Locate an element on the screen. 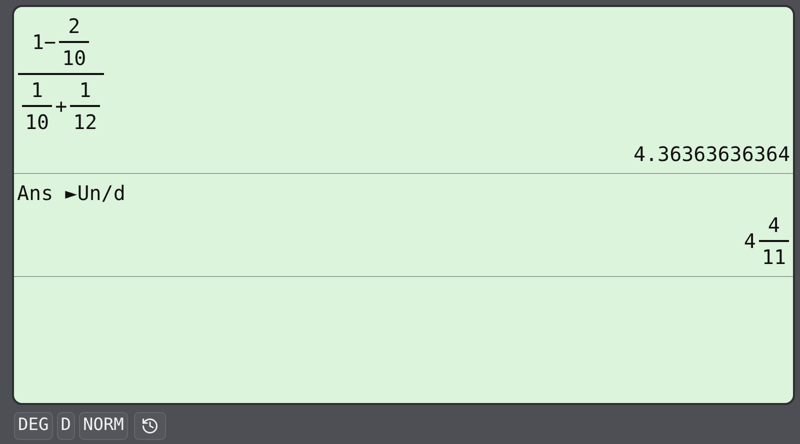 The height and width of the screenshot is (444, 800). math-text: 12 is located at coordinates (85, 122).